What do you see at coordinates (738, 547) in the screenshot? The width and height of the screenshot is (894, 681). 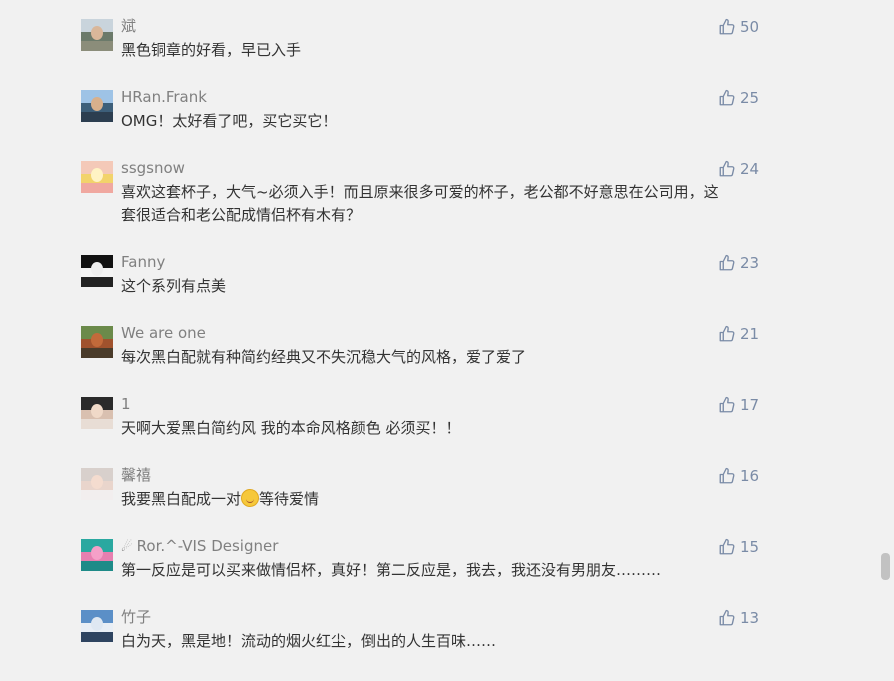 I see `like-button: 15` at bounding box center [738, 547].